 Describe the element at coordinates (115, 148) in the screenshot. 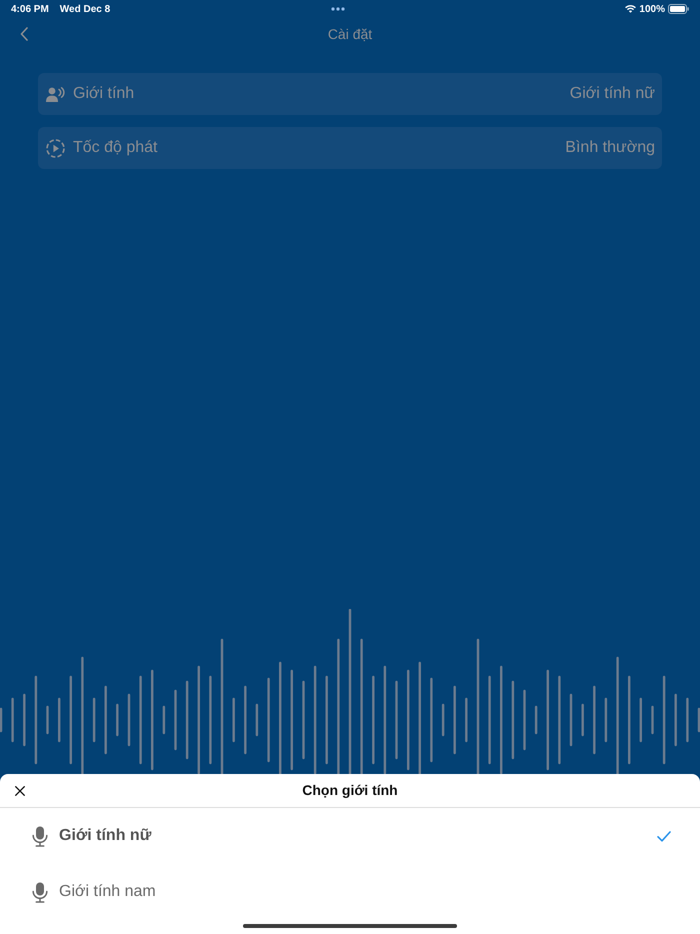

I see `setting-label: Tốc độ phát` at that location.